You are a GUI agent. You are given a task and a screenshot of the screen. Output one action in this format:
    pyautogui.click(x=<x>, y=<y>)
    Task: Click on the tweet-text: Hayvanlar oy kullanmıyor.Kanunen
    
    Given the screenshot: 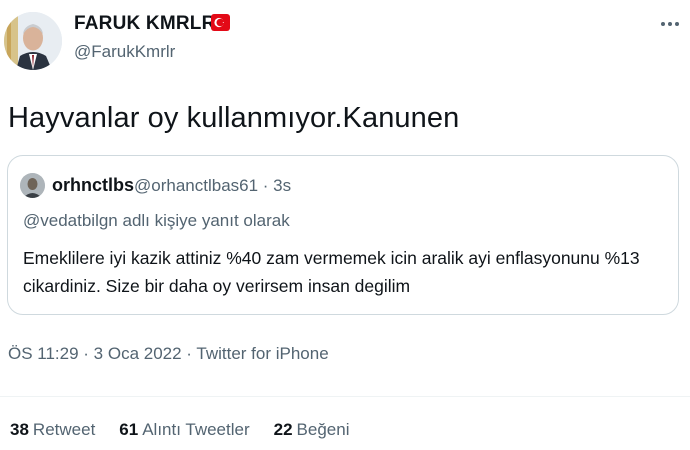 What is the action you would take?
    pyautogui.click(x=234, y=118)
    